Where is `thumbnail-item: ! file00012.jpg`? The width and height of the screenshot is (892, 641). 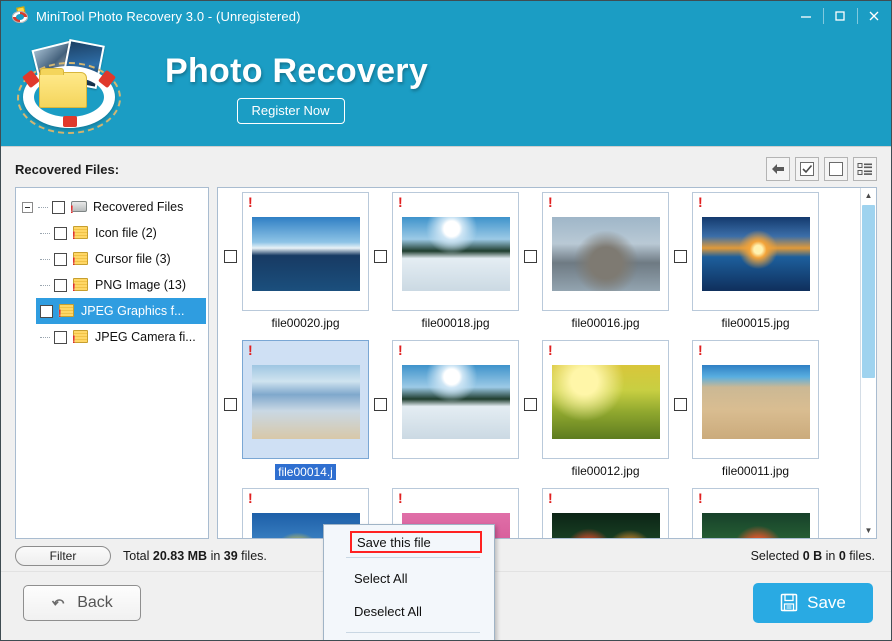
thumbnail-item: ! file00012.jpg is located at coordinates (597, 414).